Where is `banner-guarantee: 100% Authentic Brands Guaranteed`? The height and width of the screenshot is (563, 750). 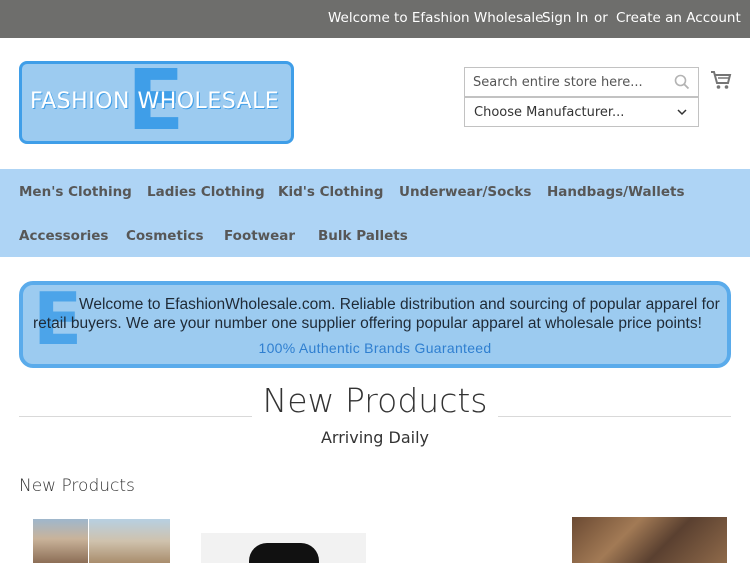
banner-guarantee: 100% Authentic Brands Guaranteed is located at coordinates (375, 348).